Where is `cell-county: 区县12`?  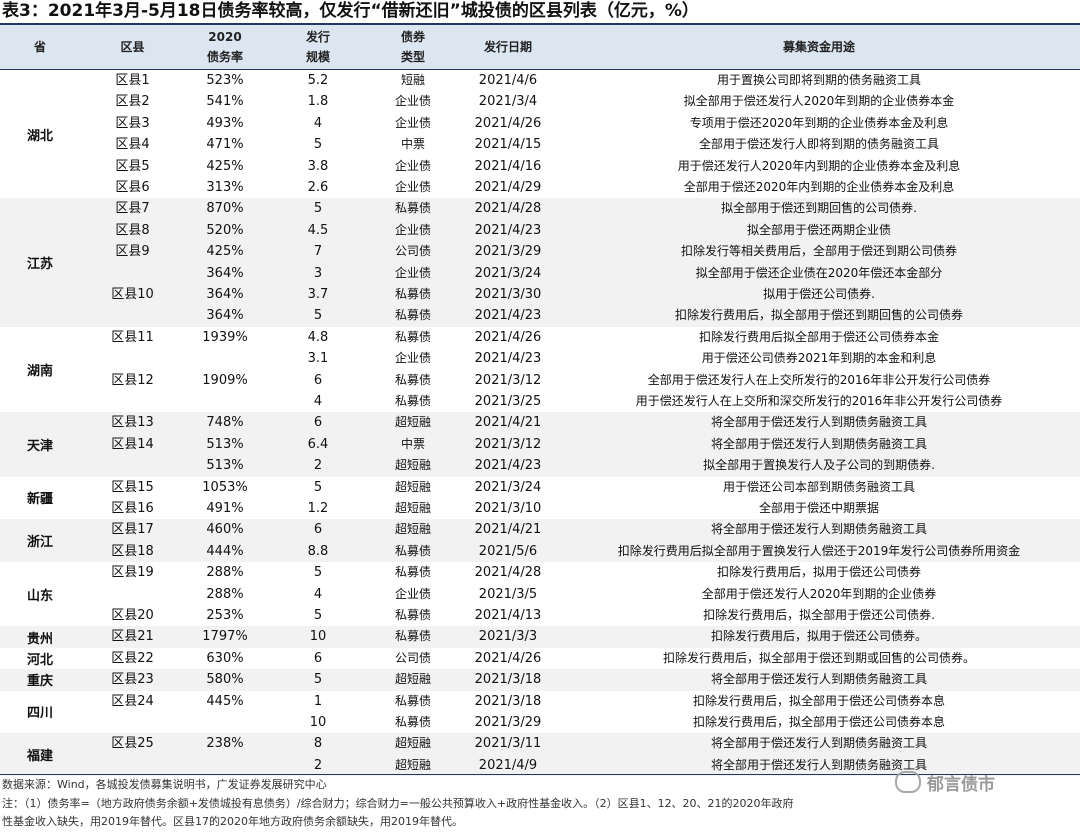
cell-county: 区县12 is located at coordinates (132, 380).